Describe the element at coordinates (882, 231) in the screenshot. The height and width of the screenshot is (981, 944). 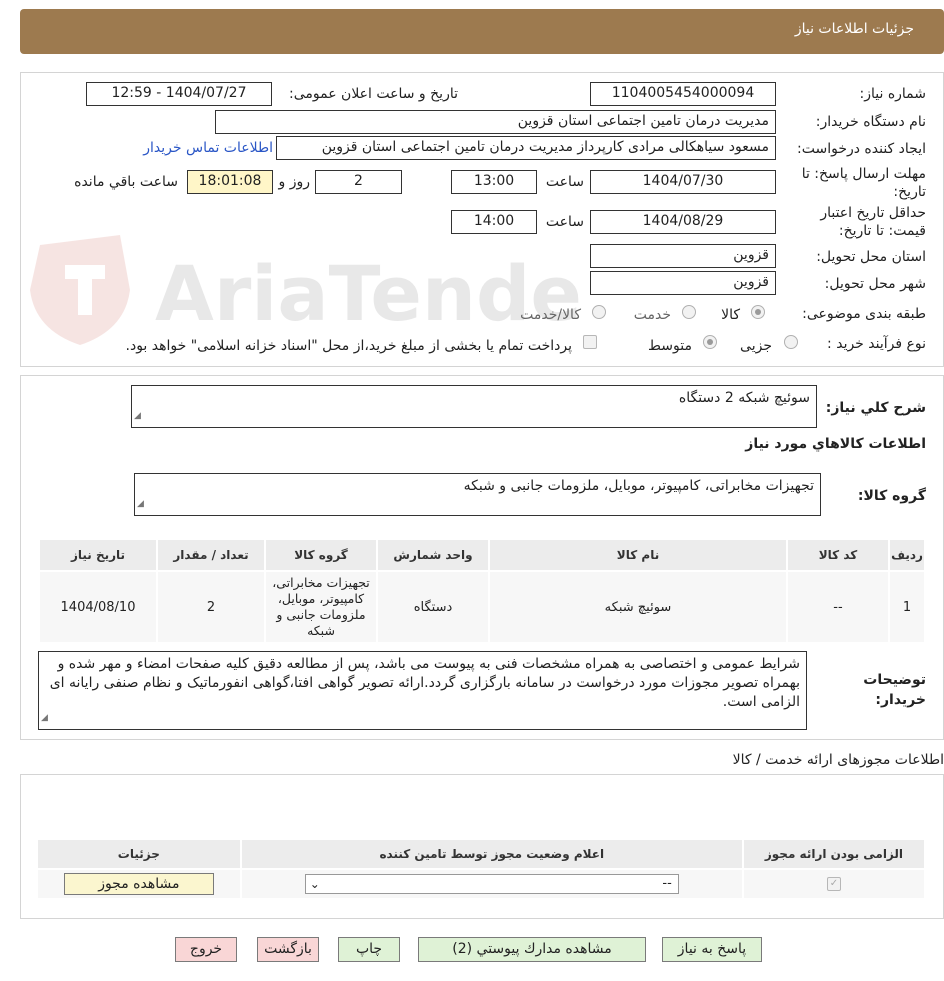
I see `validity-label-line2: قیمت: تا تاریخ:` at that location.